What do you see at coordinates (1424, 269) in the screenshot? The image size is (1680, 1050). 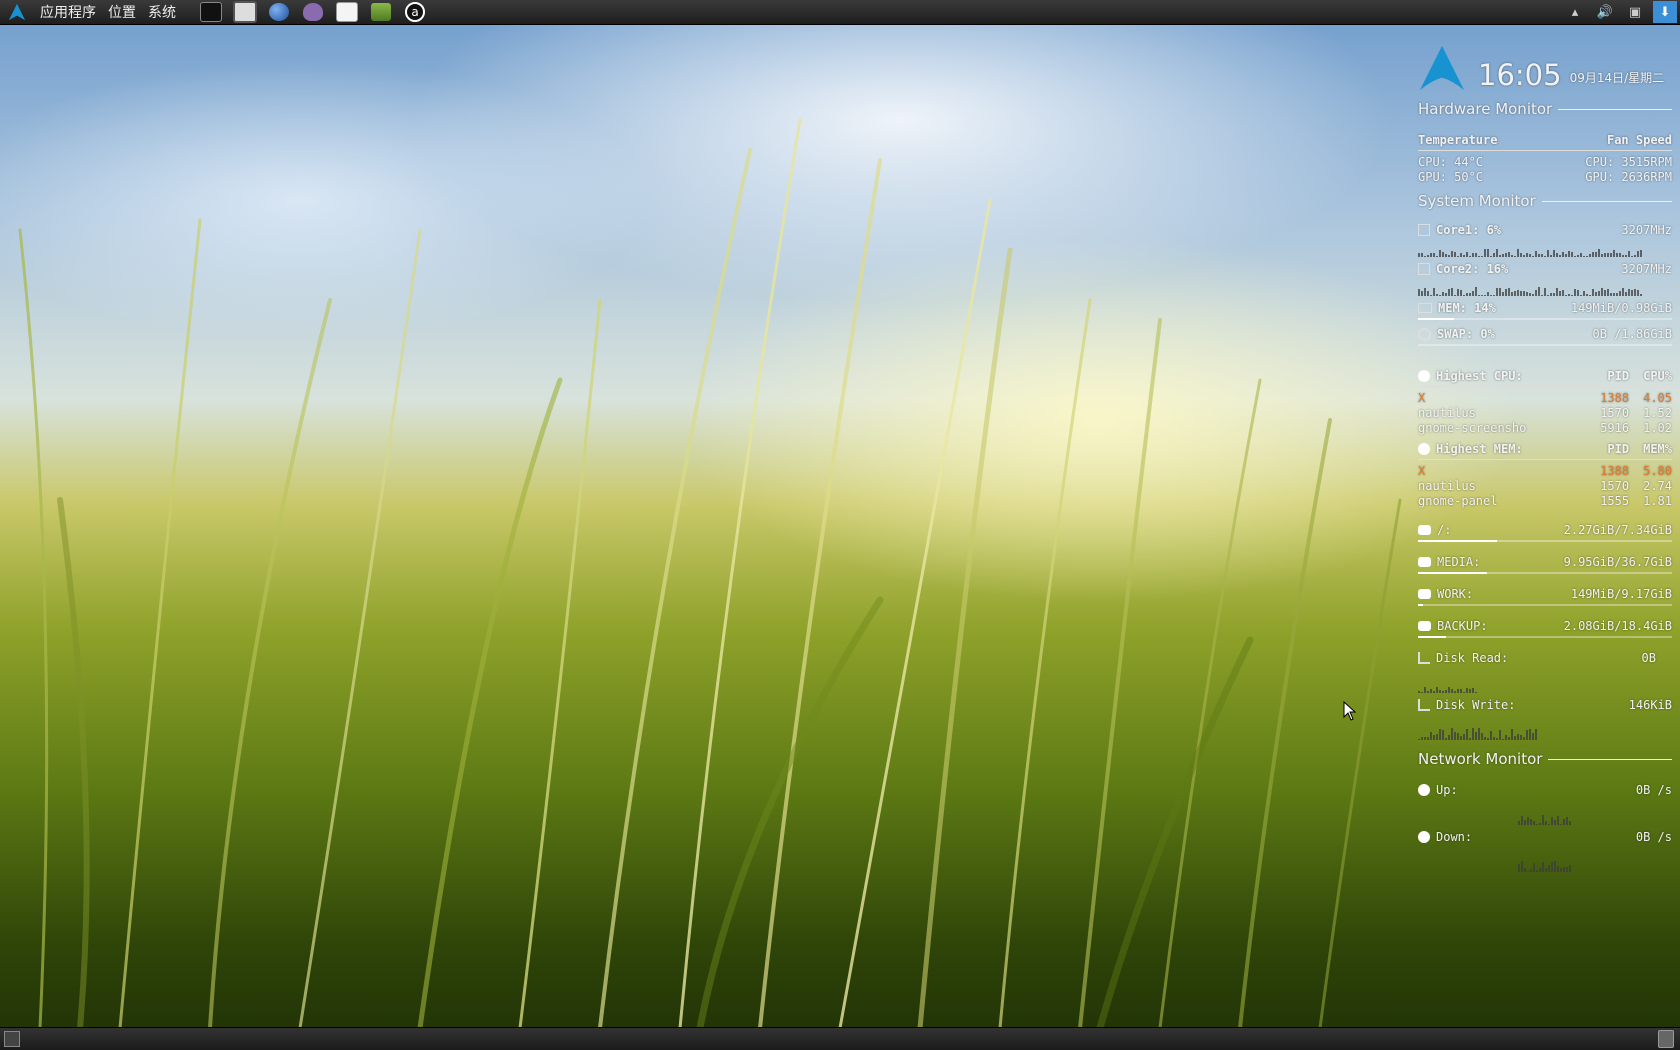 I see `cpu-icon` at bounding box center [1424, 269].